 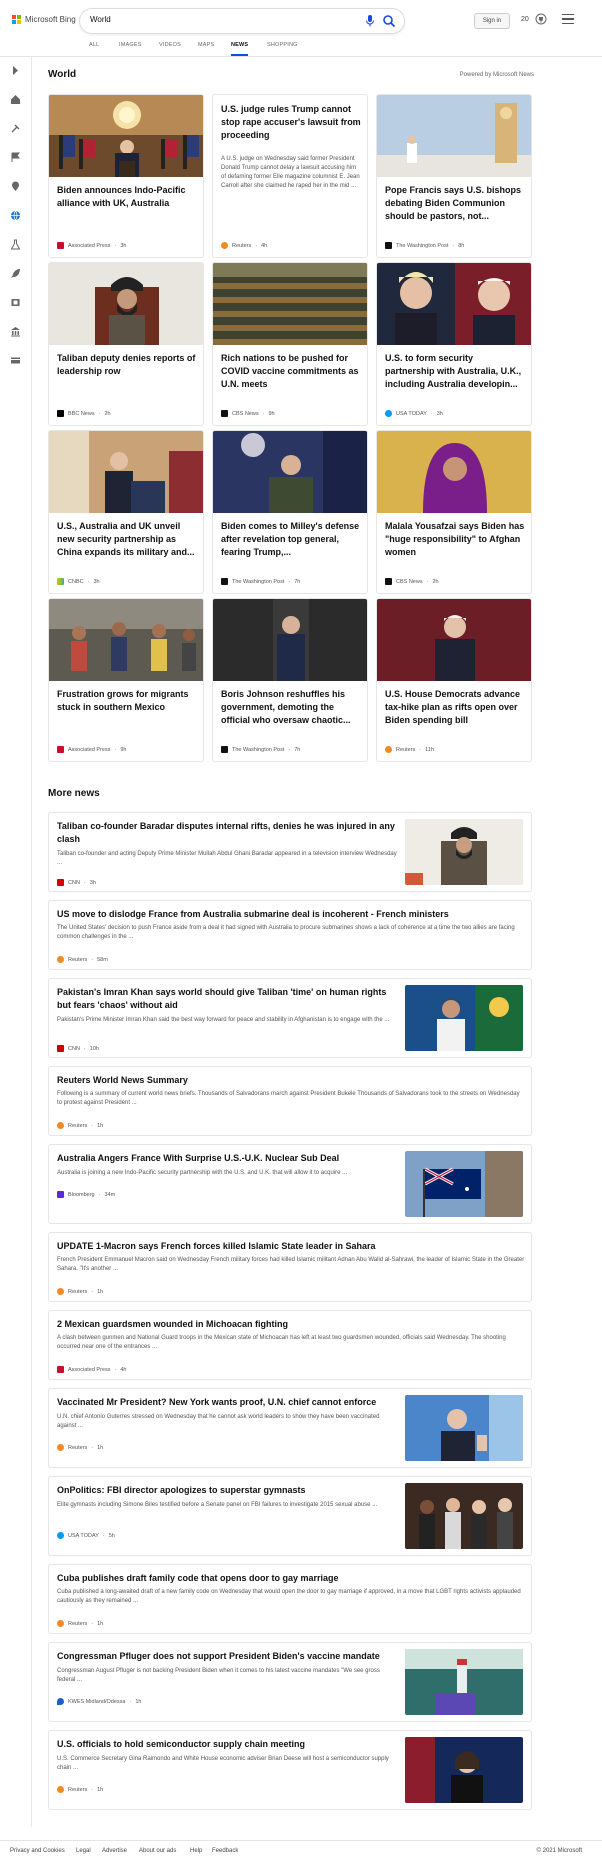 What do you see at coordinates (464, 1770) in the screenshot?
I see `commerce-secretary-image` at bounding box center [464, 1770].